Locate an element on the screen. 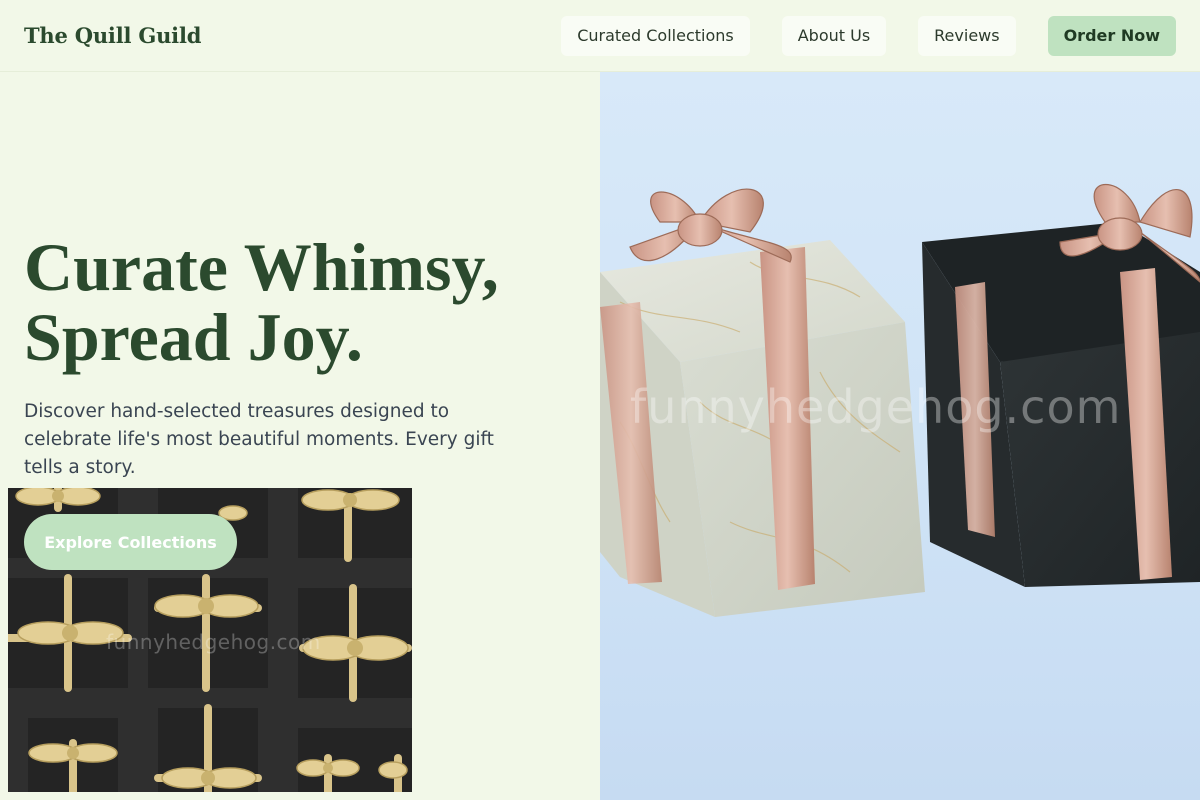 The height and width of the screenshot is (800, 1200). watermark-text-small: funnyhedgehog.com is located at coordinates (213, 642).